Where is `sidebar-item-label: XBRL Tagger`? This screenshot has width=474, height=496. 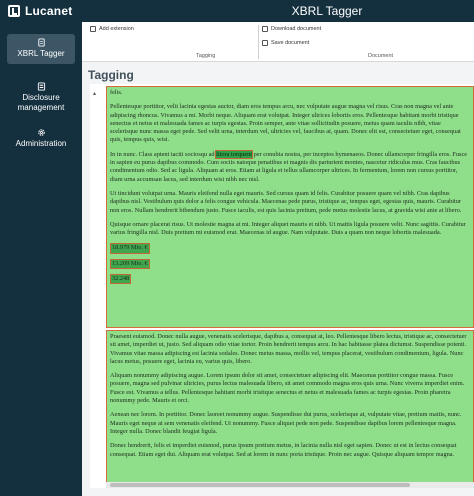
sidebar-item-label: XBRL Tagger is located at coordinates (41, 53).